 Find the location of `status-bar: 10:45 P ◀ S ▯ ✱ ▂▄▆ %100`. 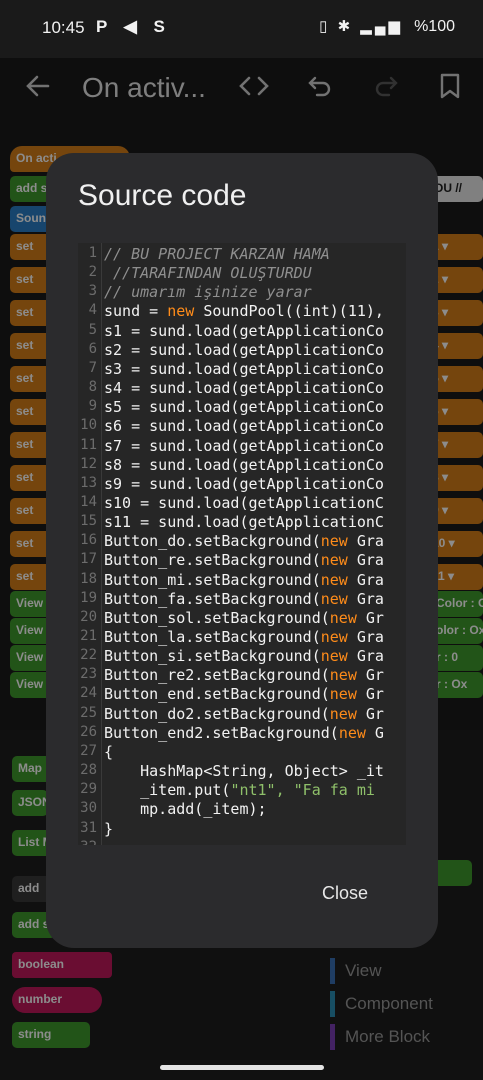

status-bar: 10:45 P ◀ S ▯ ✱ ▂▄▆ %100 is located at coordinates (241, 29).